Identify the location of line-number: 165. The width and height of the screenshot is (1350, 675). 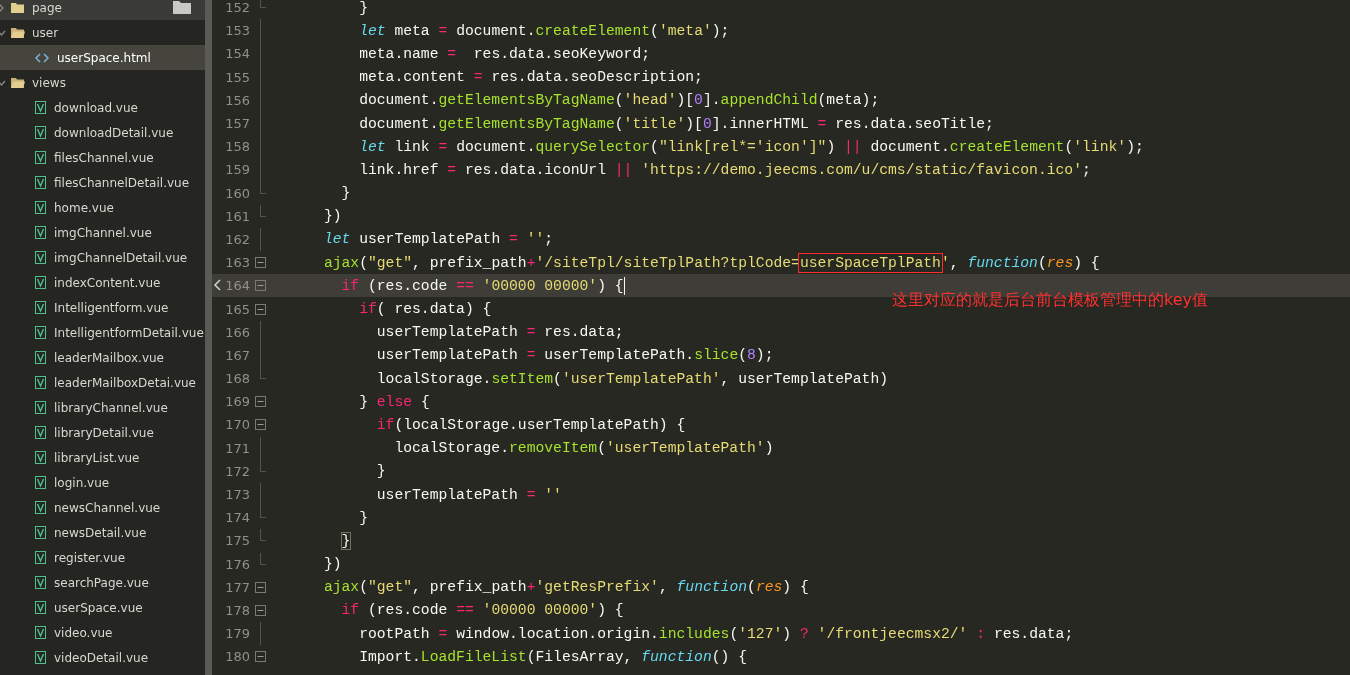
(237, 309).